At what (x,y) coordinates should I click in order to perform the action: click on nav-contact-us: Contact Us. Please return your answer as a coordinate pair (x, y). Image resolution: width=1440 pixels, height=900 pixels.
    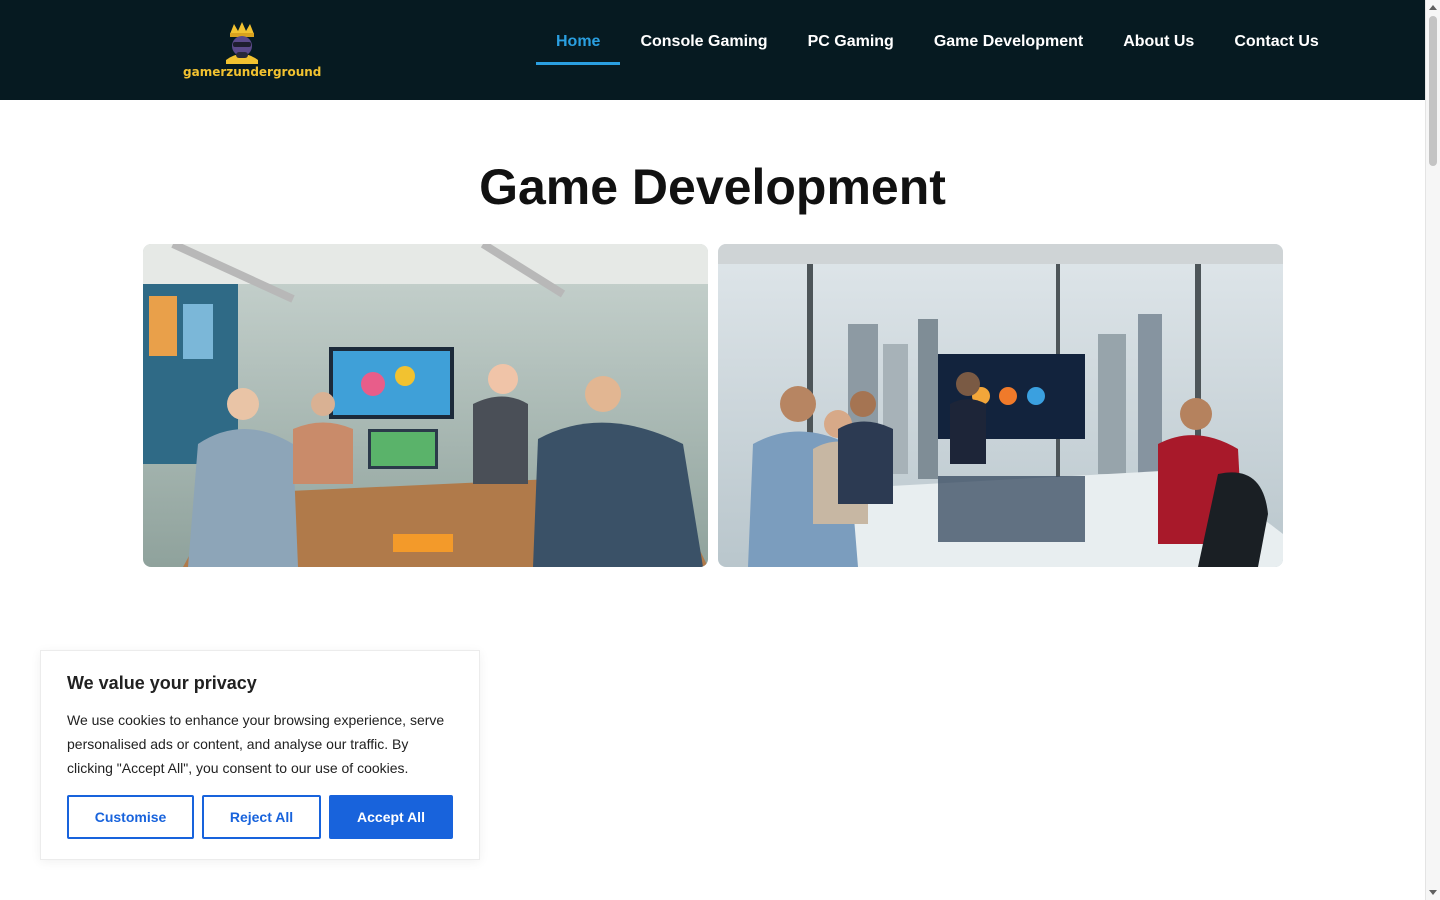
    Looking at the image, I should click on (1276, 50).